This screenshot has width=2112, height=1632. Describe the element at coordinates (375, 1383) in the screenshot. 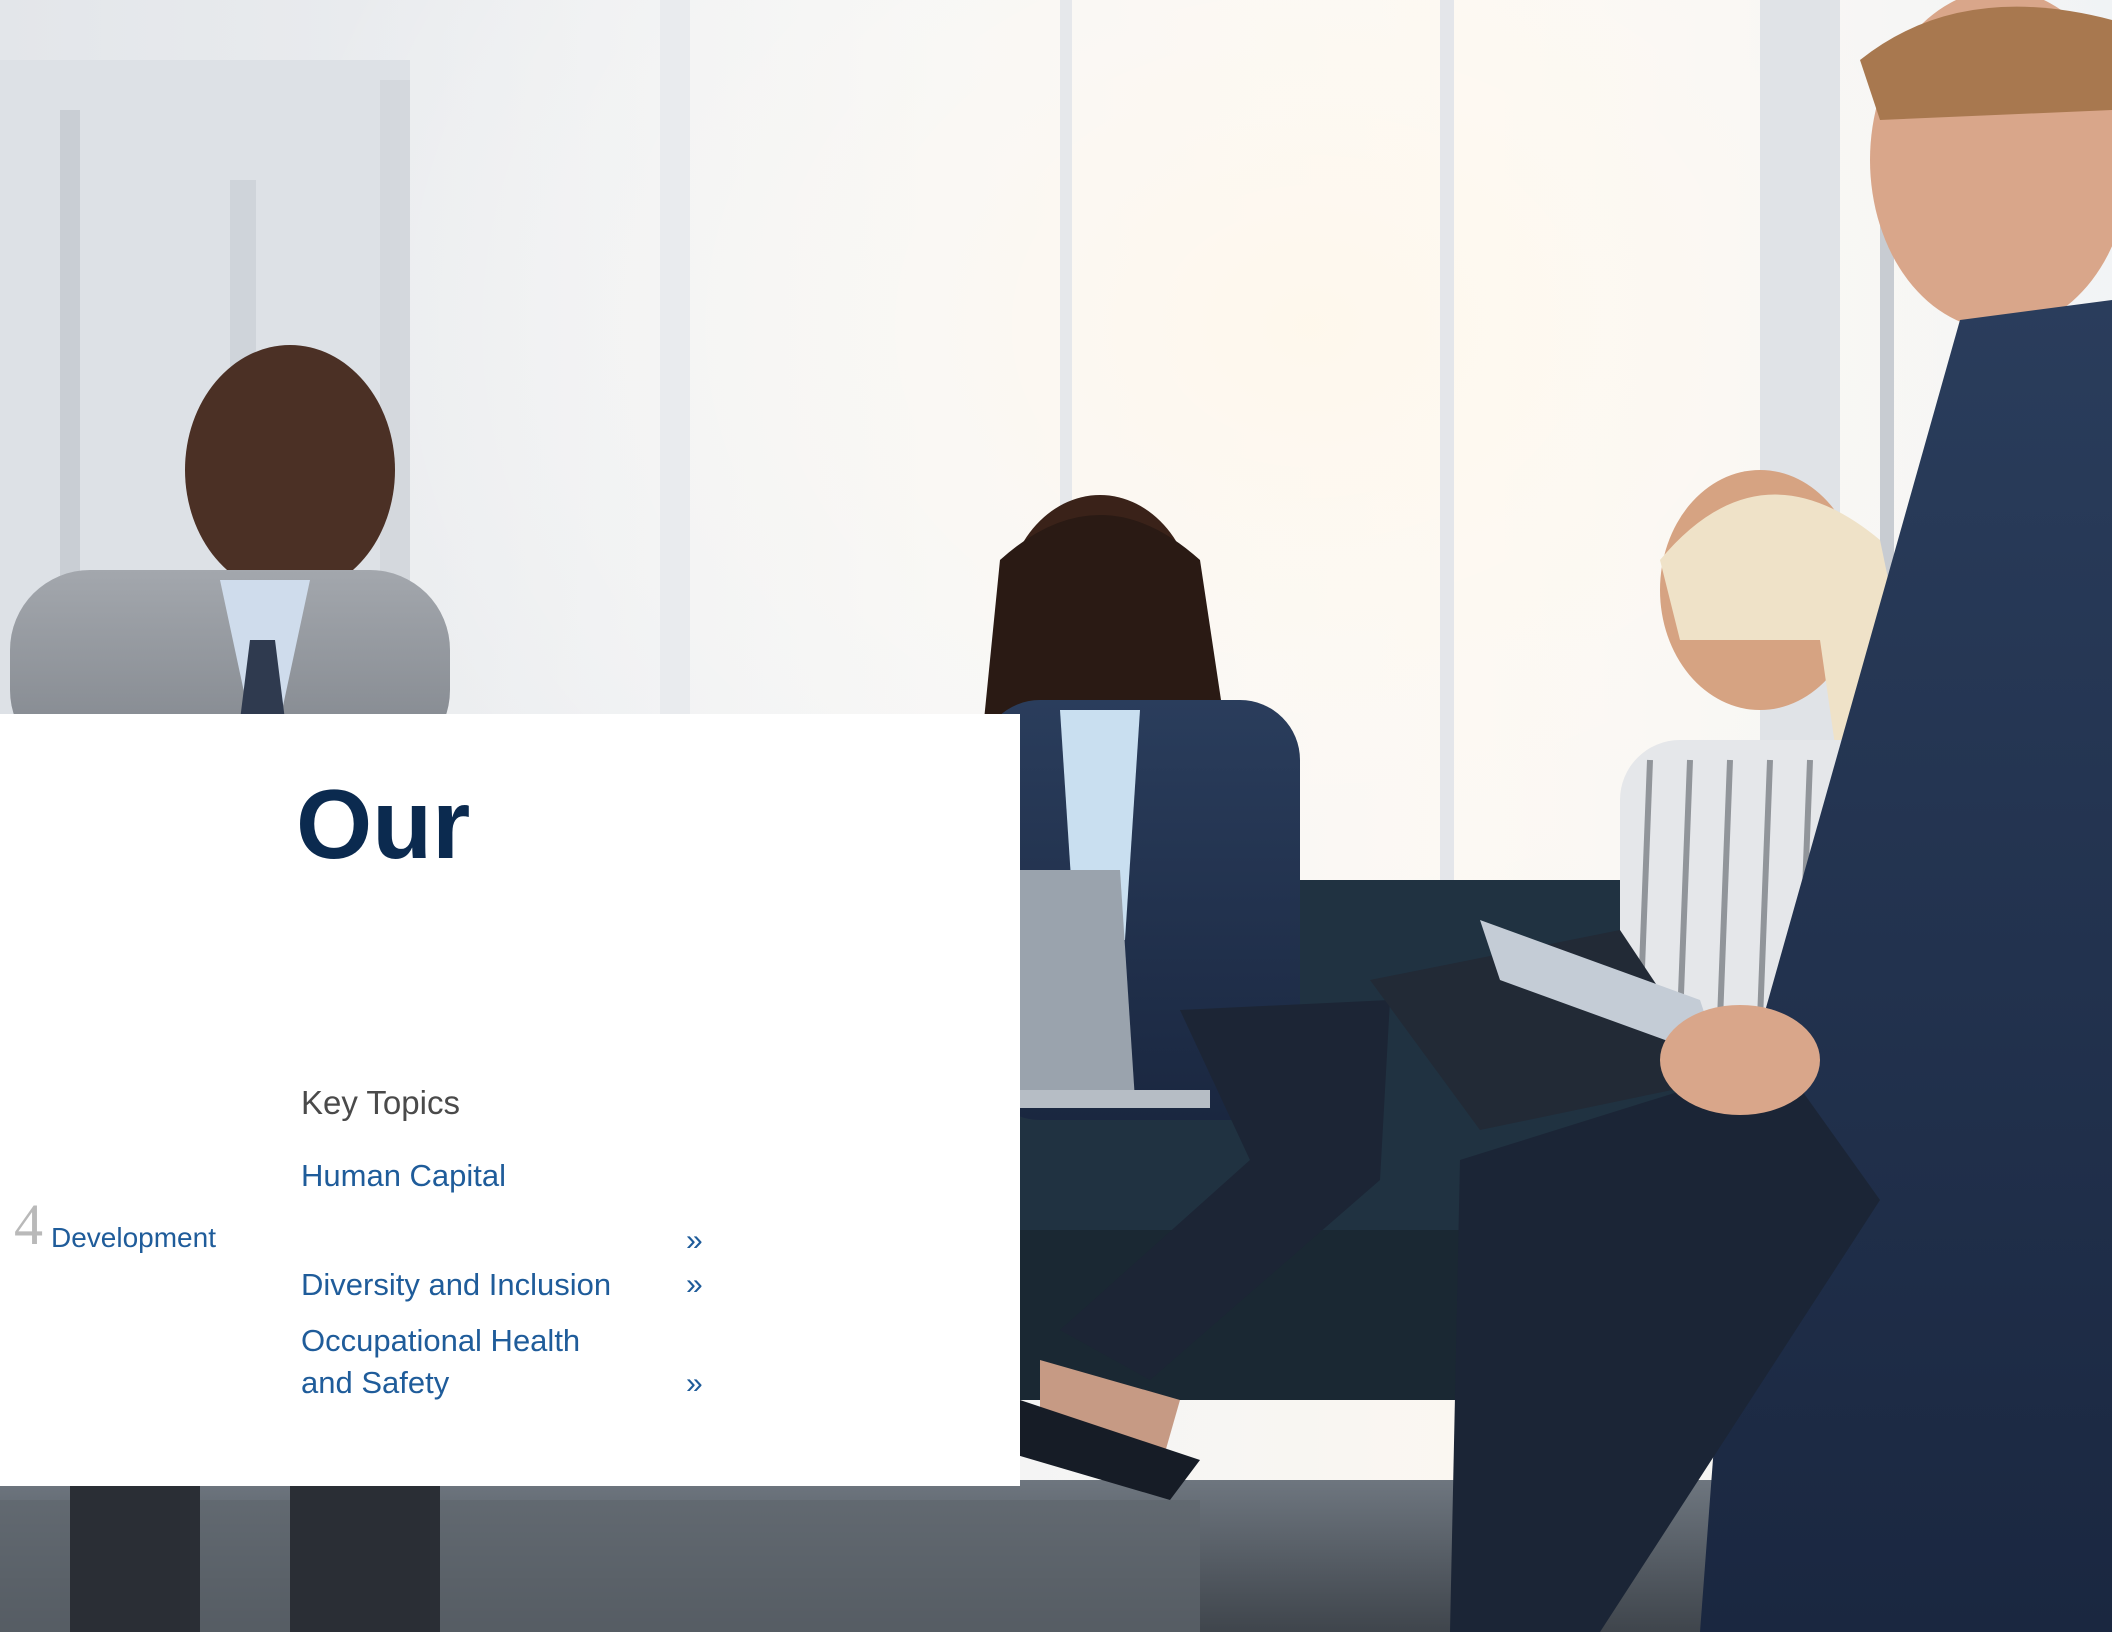

I see `topic-link-occupational-health-line2: and Safety` at that location.